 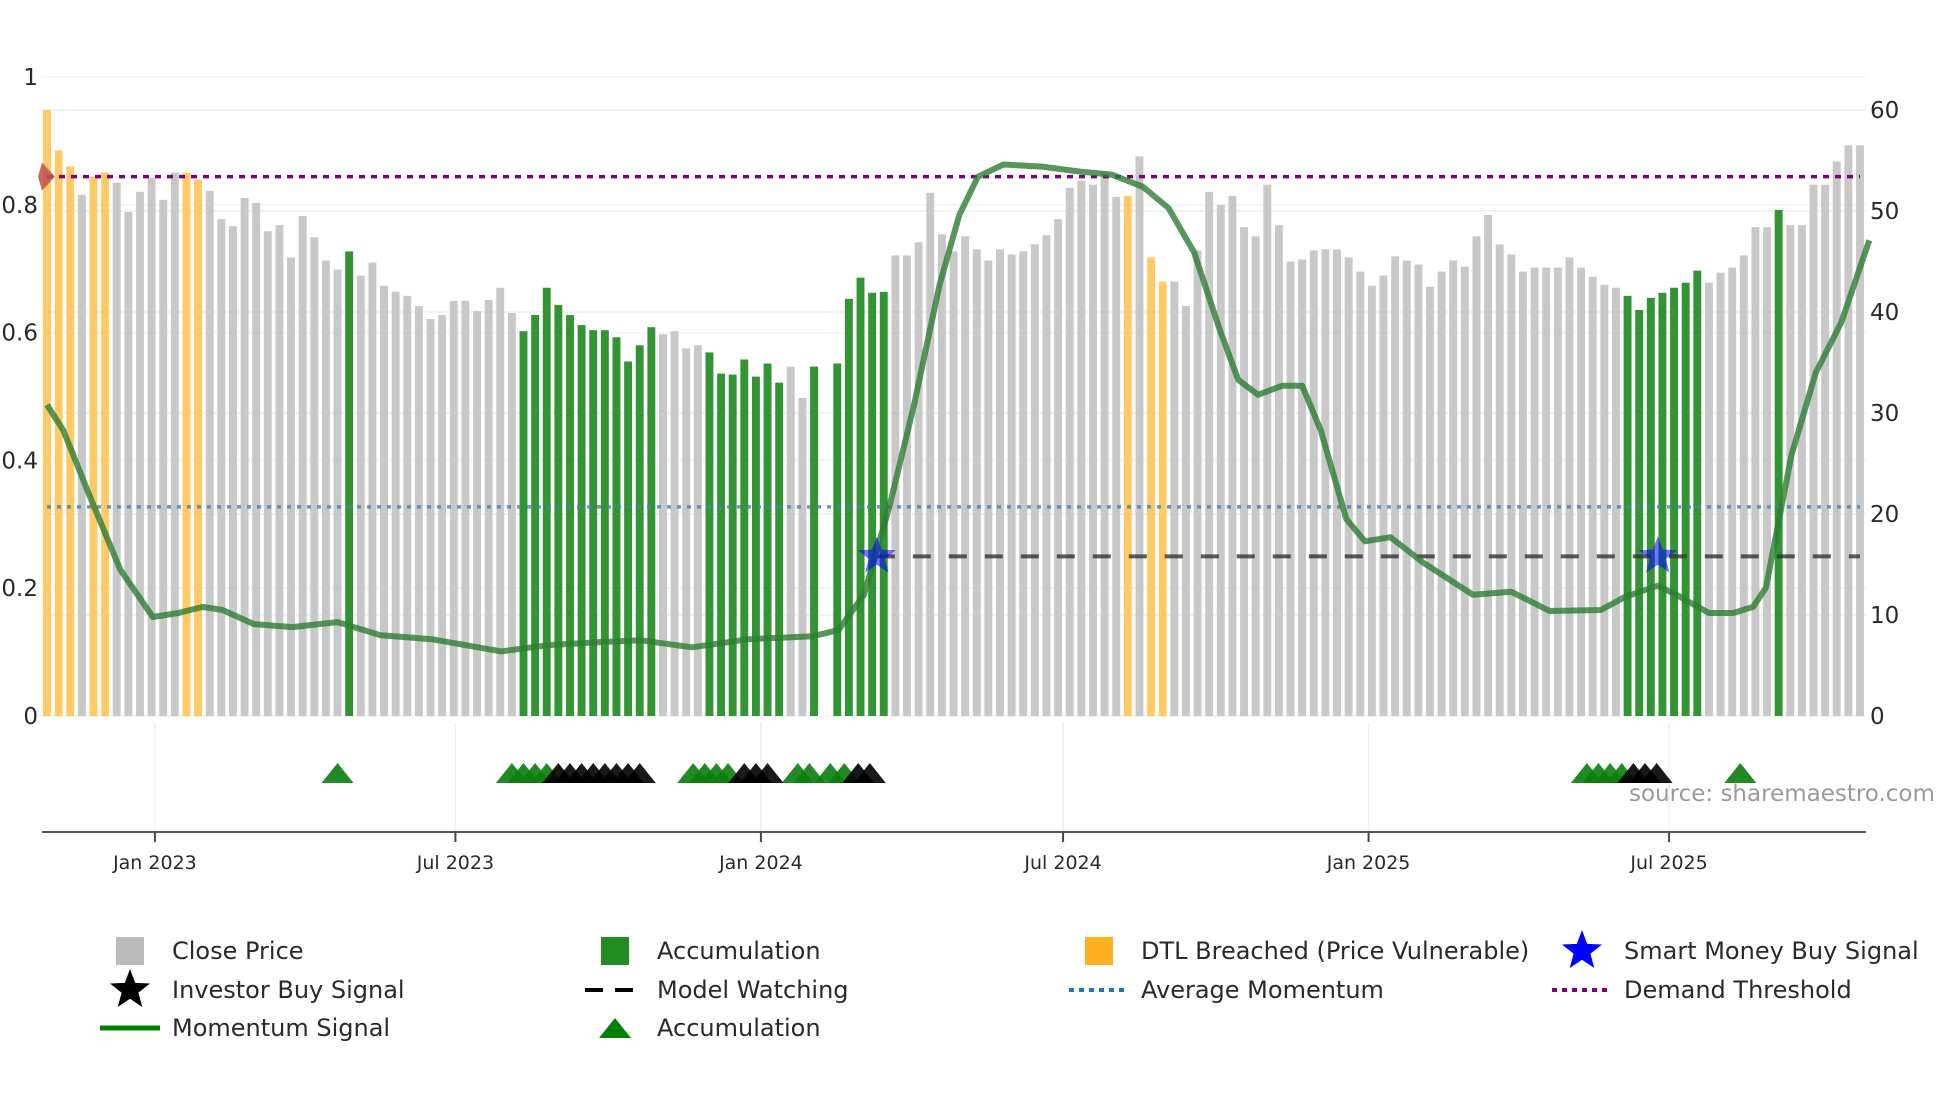 I want to click on legend-item: Close Price, so click(x=210, y=951).